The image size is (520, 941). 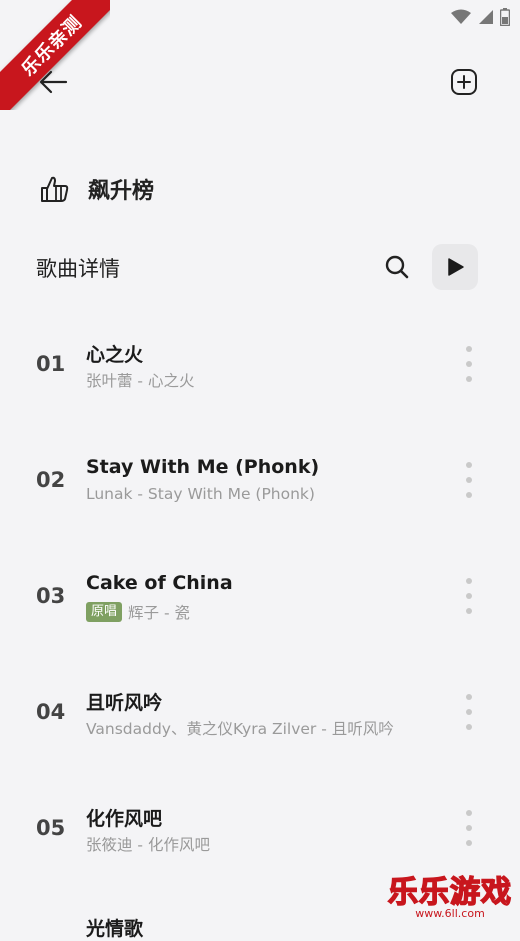 What do you see at coordinates (115, 355) in the screenshot?
I see `song-title: 心之火` at bounding box center [115, 355].